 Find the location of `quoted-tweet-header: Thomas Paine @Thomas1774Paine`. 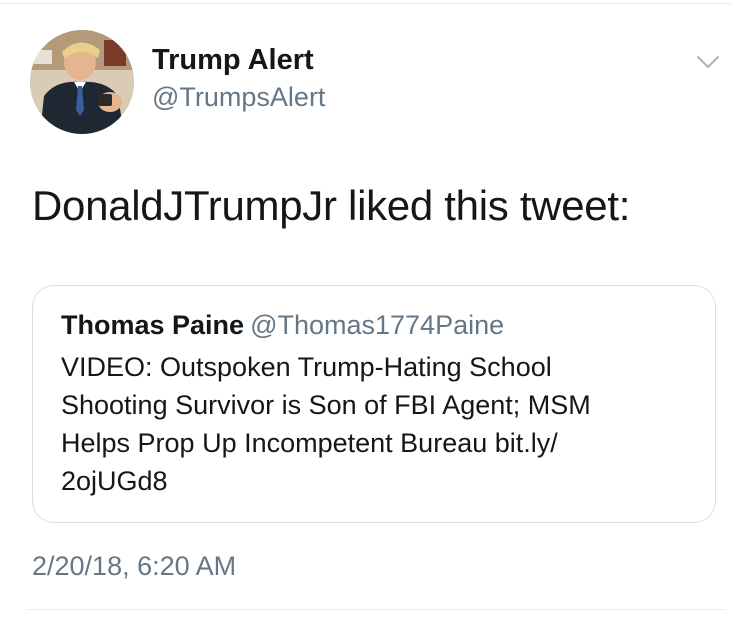

quoted-tweet-header: Thomas Paine @Thomas1774Paine is located at coordinates (282, 327).